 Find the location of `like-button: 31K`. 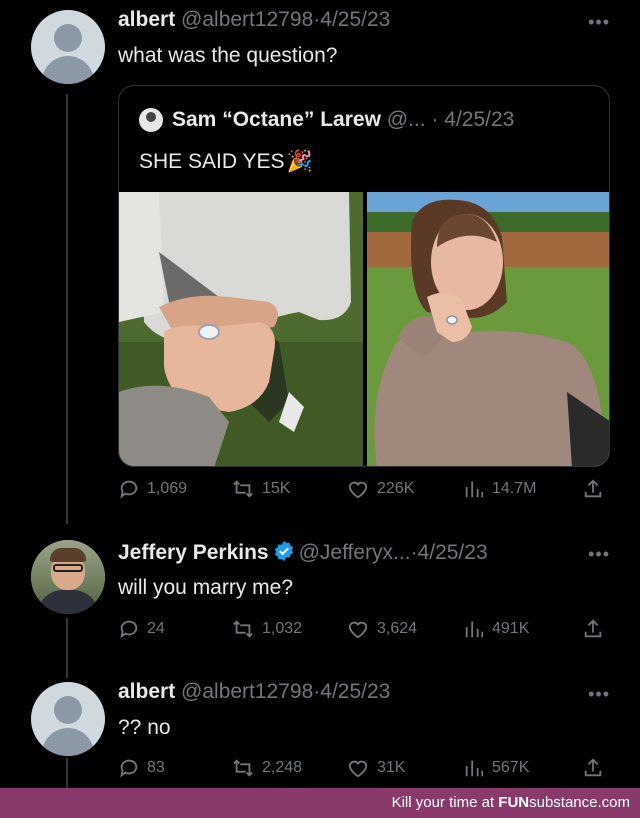

like-button: 31K is located at coordinates (375, 768).